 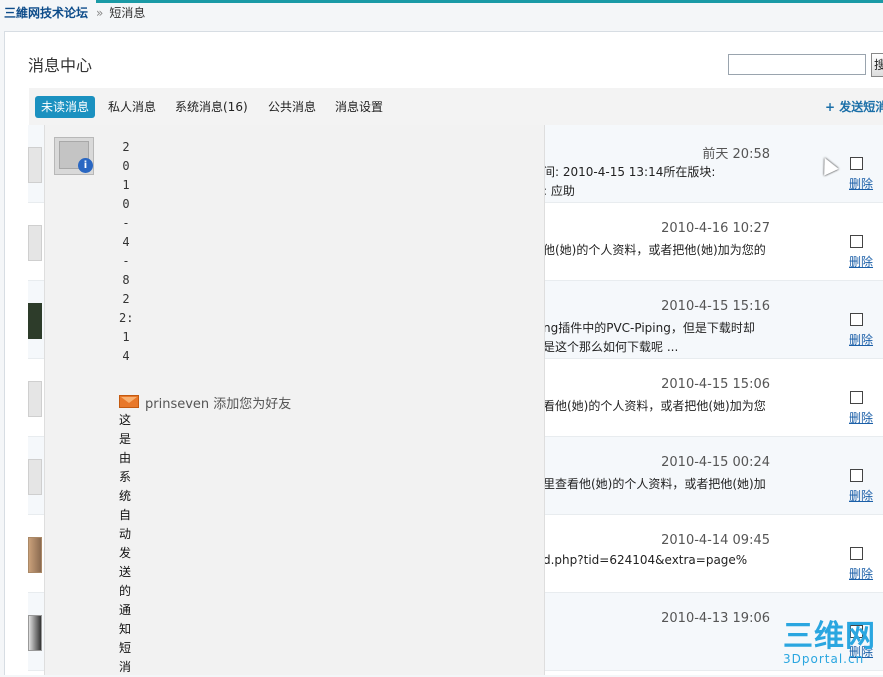 What do you see at coordinates (654, 484) in the screenshot?
I see `message-preview: 里查看他(她)的个人资料，或者把他(她)加` at bounding box center [654, 484].